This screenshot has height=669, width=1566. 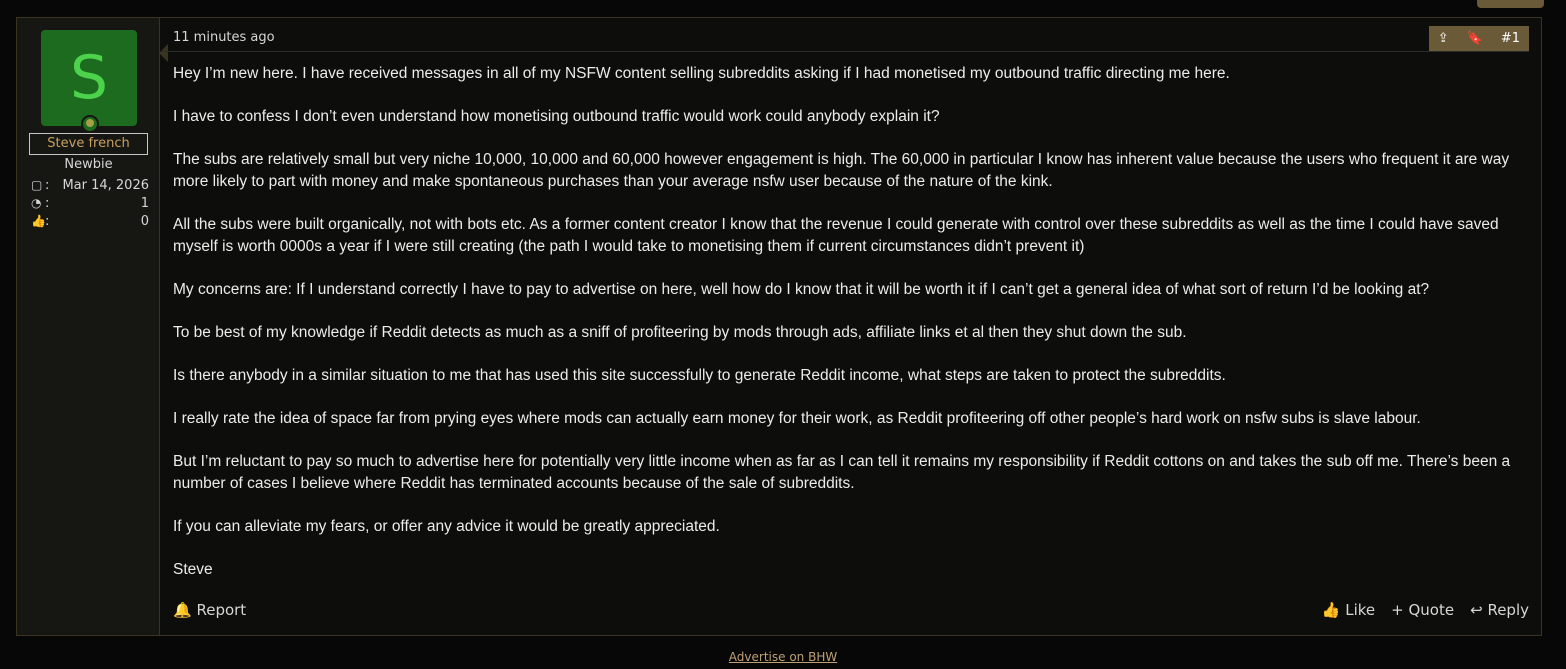 I want to click on report-button: 🔔 Report, so click(x=209, y=610).